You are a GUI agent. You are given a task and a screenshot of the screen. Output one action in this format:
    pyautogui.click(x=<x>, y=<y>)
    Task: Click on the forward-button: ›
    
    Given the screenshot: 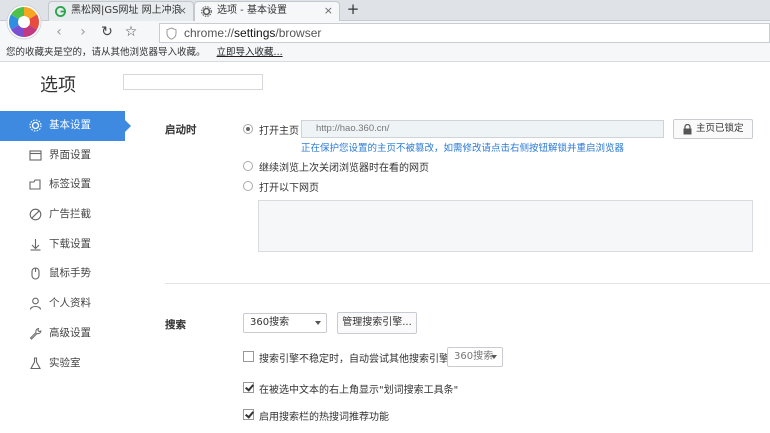 What is the action you would take?
    pyautogui.click(x=83, y=33)
    